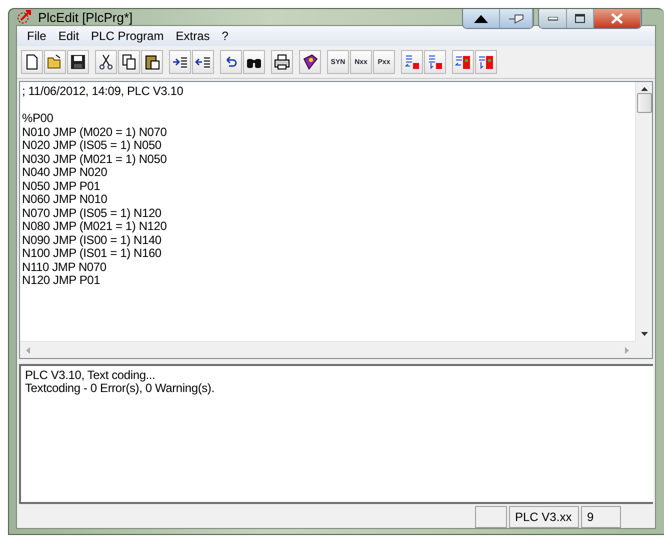 Image resolution: width=664 pixels, height=542 pixels. Describe the element at coordinates (627, 350) in the screenshot. I see `scroll-right-icon` at that location.